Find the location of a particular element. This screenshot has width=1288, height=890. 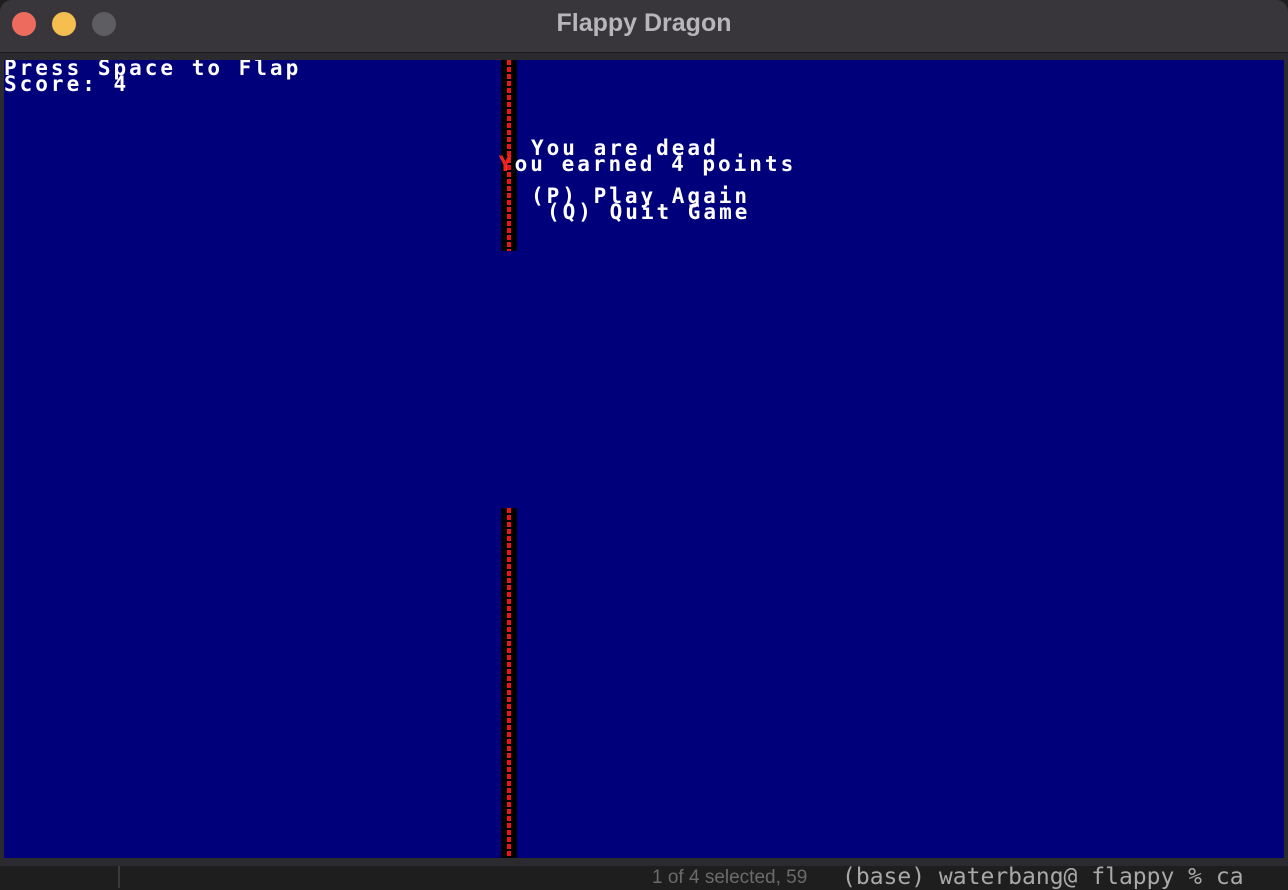

terminal-prompt: (base) waterbang@ flappy % ca is located at coordinates (1043, 877).